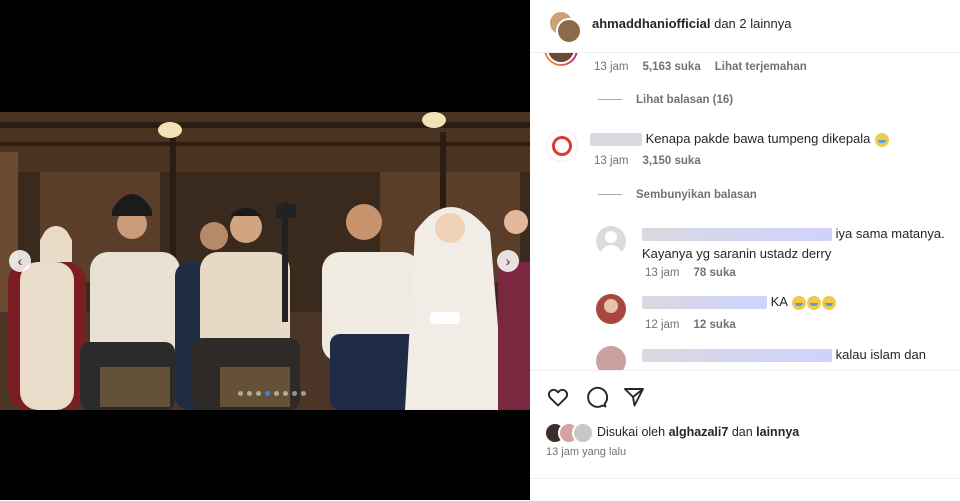 The width and height of the screenshot is (960, 501). I want to click on post-header: ahmaddhaniofficial dan 2 lainnya, so click(745, 26).